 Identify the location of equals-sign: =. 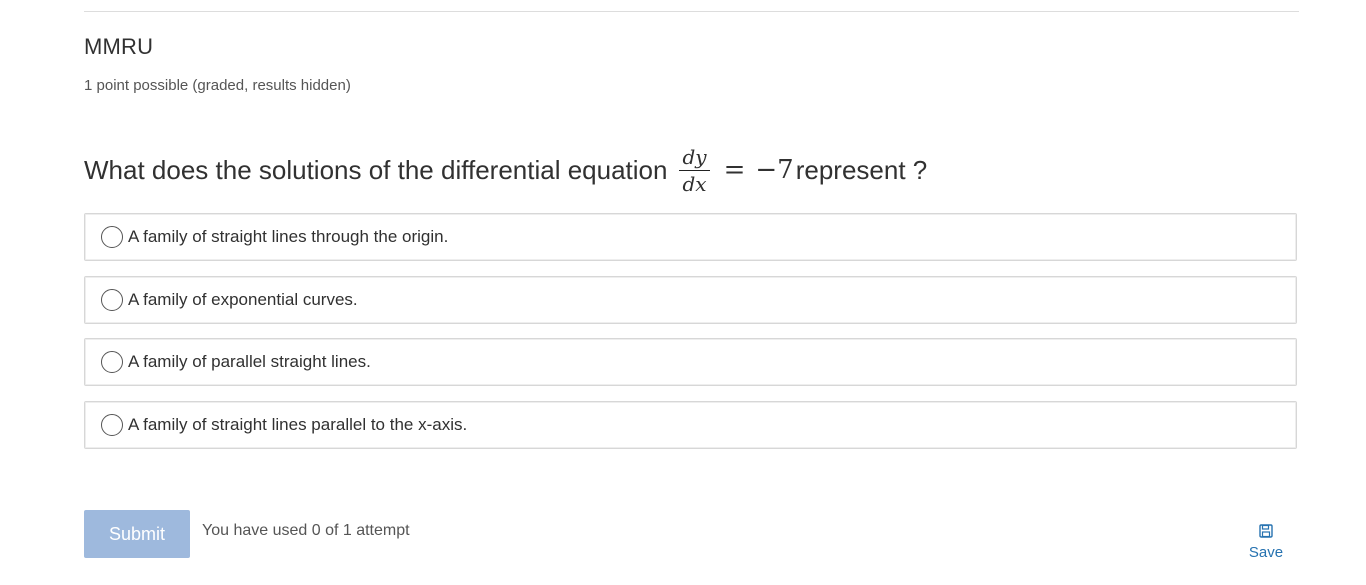
(734, 170).